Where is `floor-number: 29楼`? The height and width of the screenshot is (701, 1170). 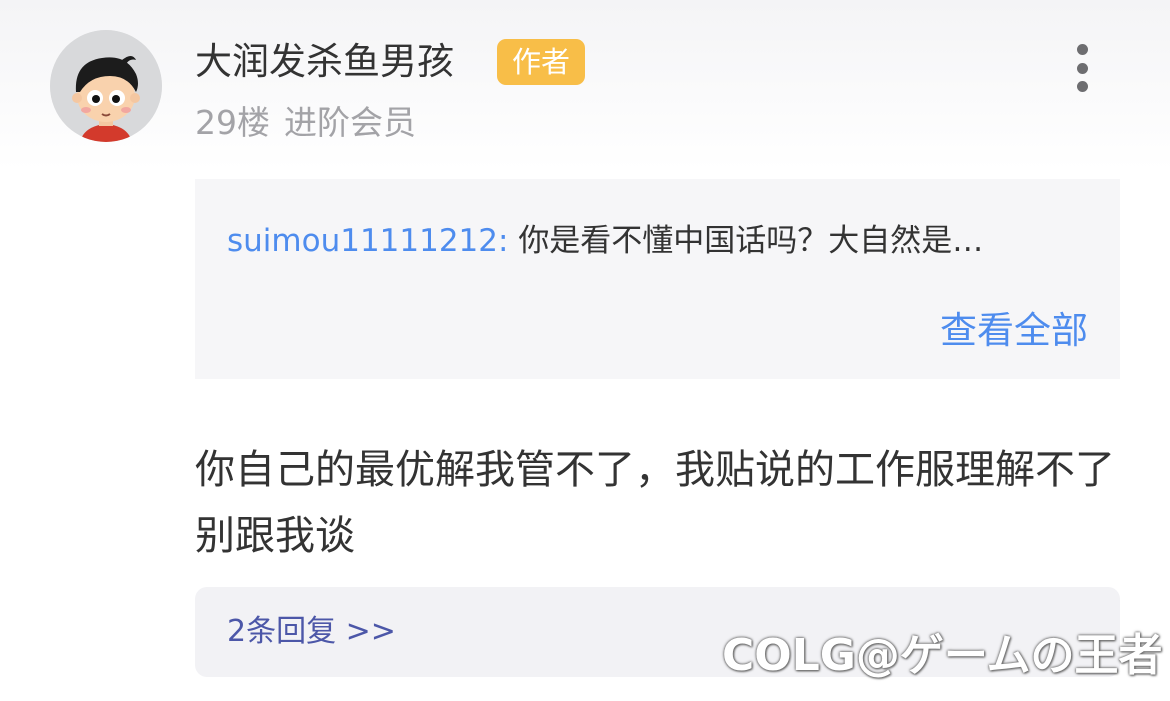
floor-number: 29楼 is located at coordinates (232, 122).